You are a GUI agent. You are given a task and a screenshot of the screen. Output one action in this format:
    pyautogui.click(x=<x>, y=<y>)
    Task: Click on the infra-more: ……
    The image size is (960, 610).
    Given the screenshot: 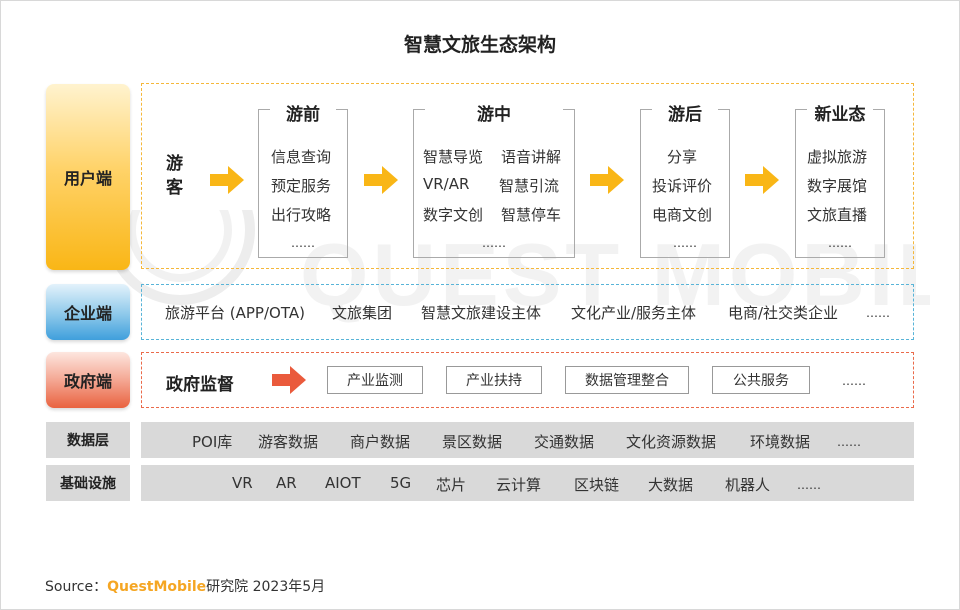 What is the action you would take?
    pyautogui.click(x=809, y=485)
    